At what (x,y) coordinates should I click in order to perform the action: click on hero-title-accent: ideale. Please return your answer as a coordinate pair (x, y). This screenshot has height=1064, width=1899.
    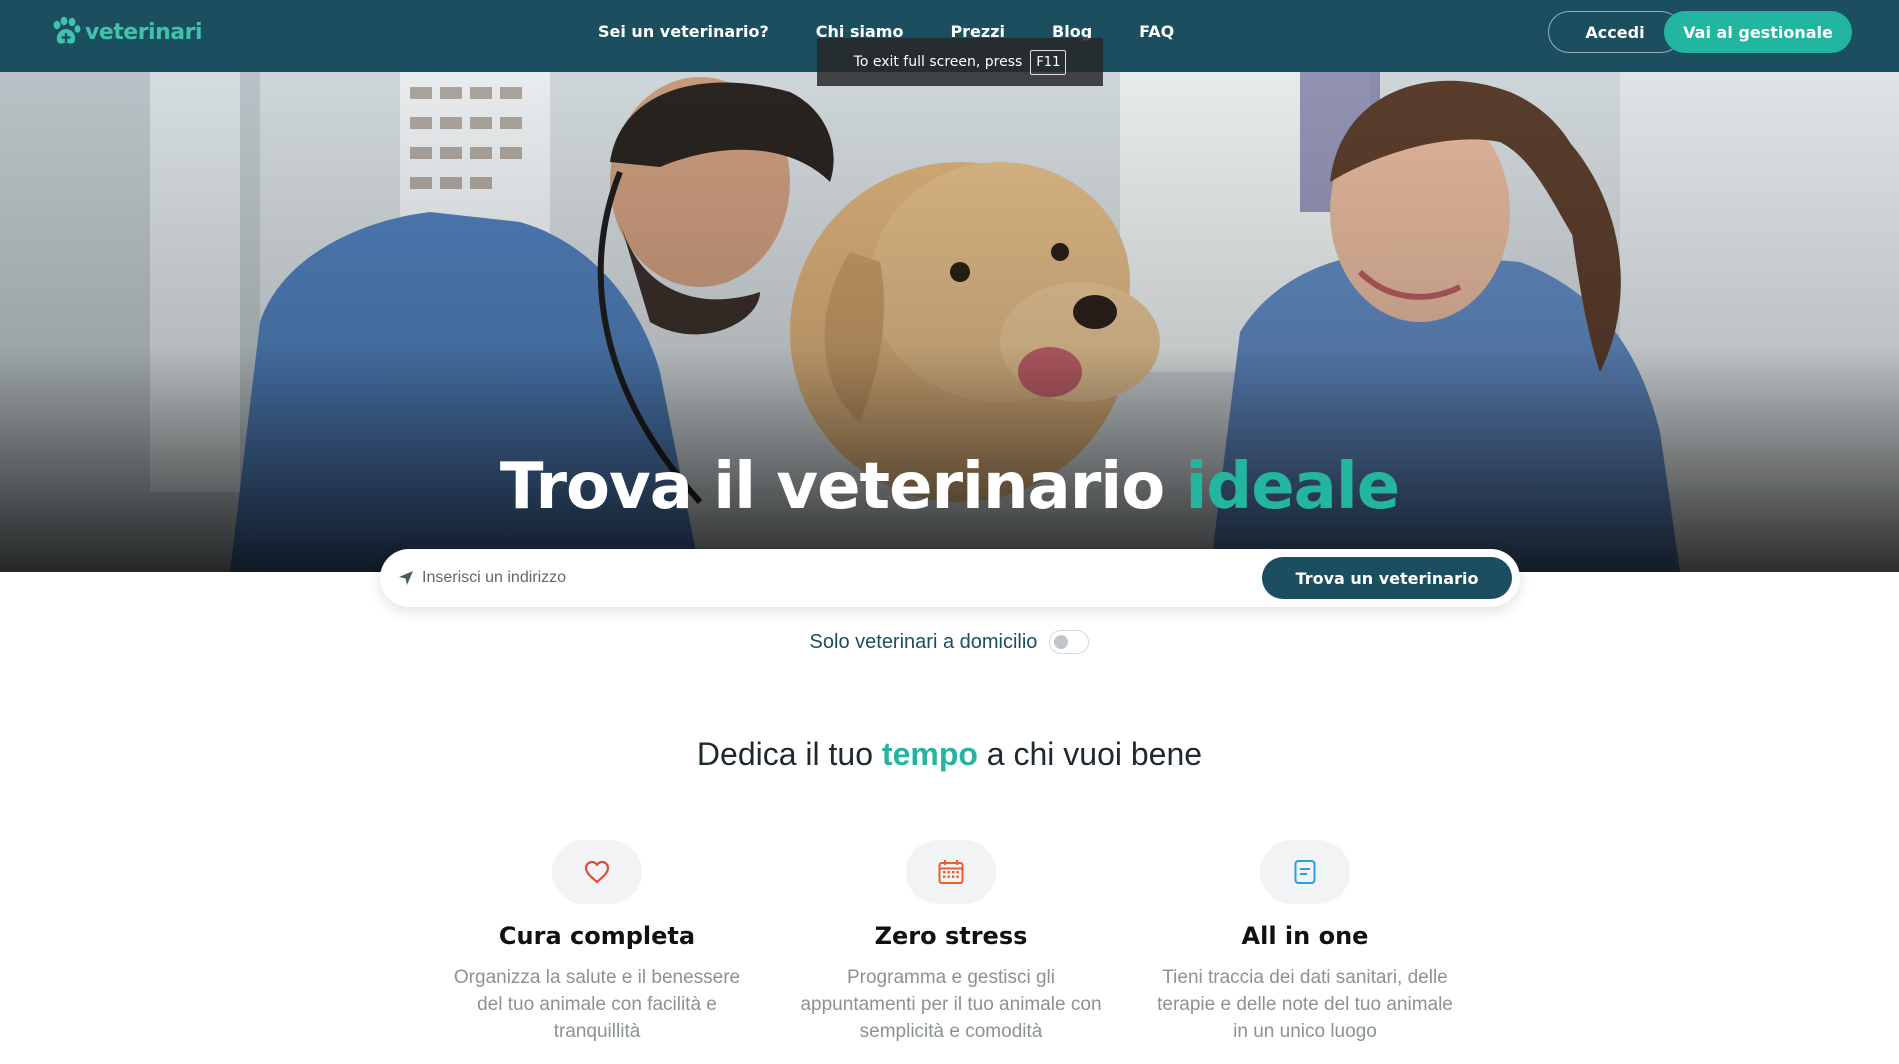
    Looking at the image, I should click on (1292, 487).